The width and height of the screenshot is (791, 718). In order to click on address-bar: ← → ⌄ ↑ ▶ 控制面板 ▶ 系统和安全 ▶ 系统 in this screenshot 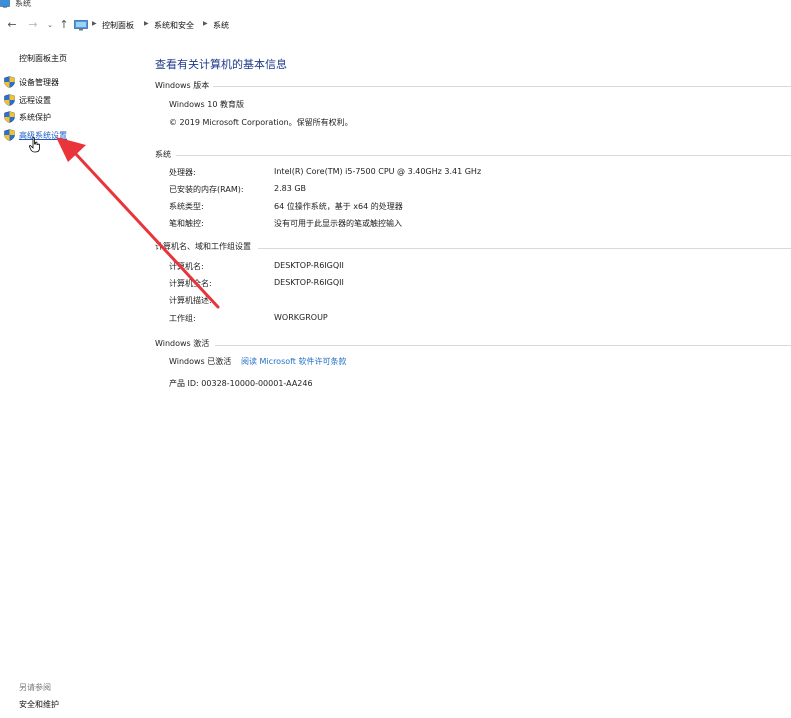, I will do `click(395, 25)`.